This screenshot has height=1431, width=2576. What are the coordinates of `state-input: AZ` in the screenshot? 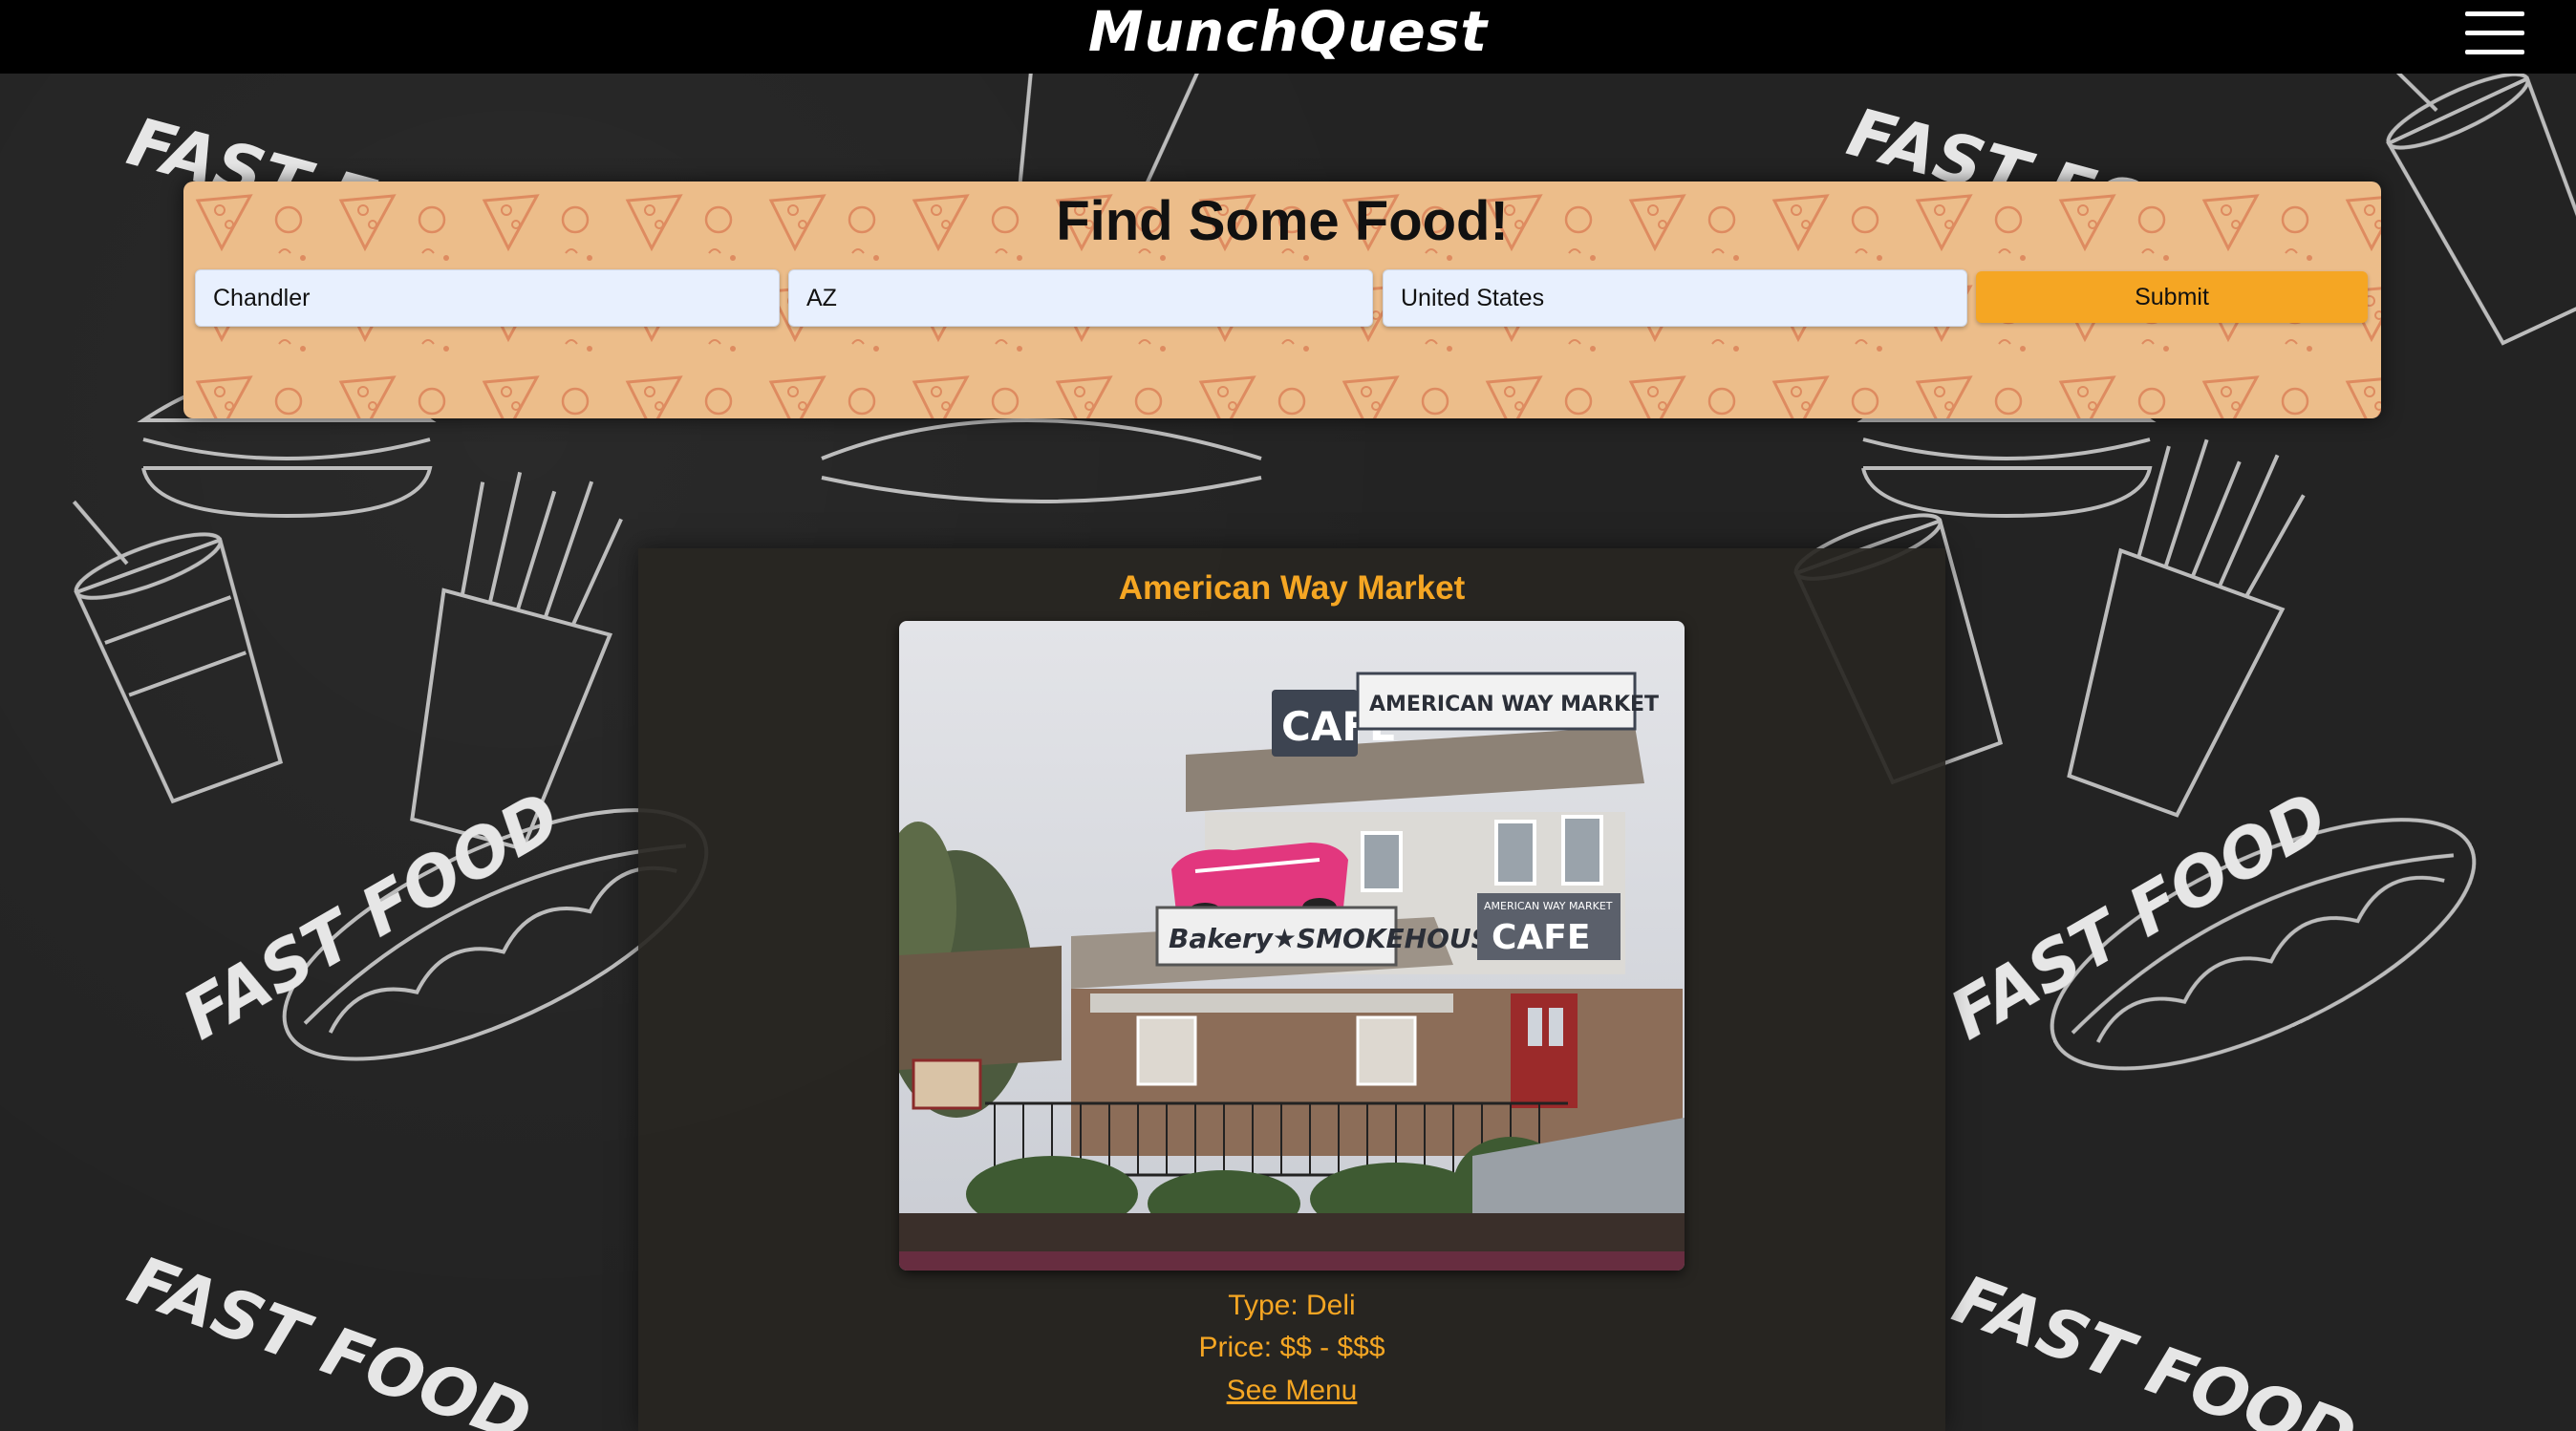 It's located at (1080, 298).